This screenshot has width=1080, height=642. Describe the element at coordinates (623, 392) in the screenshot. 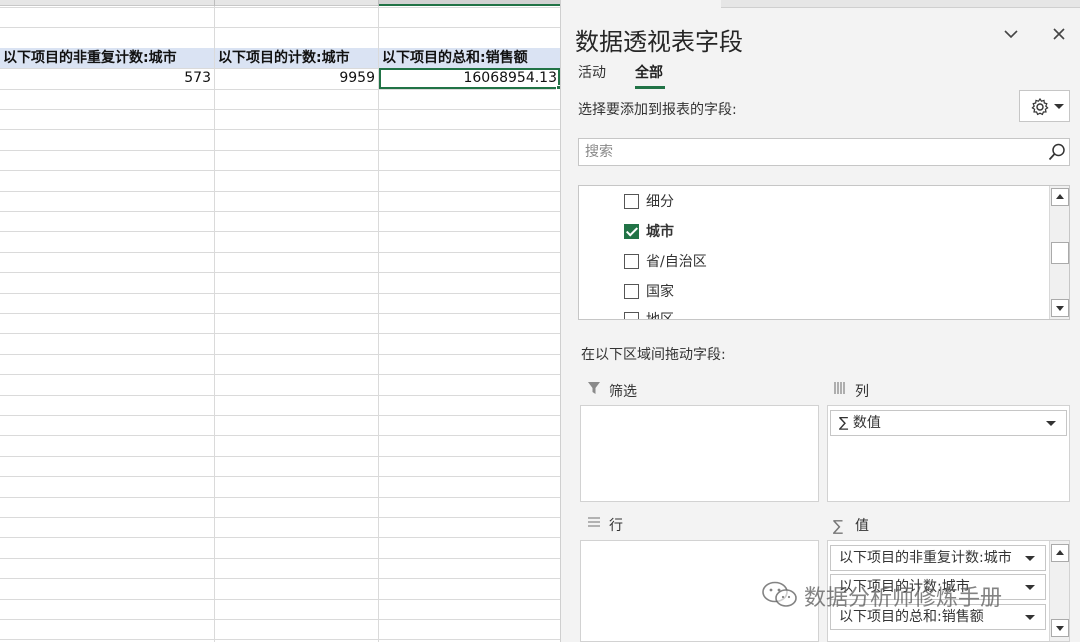

I see `filter-area-label: 筛选` at that location.